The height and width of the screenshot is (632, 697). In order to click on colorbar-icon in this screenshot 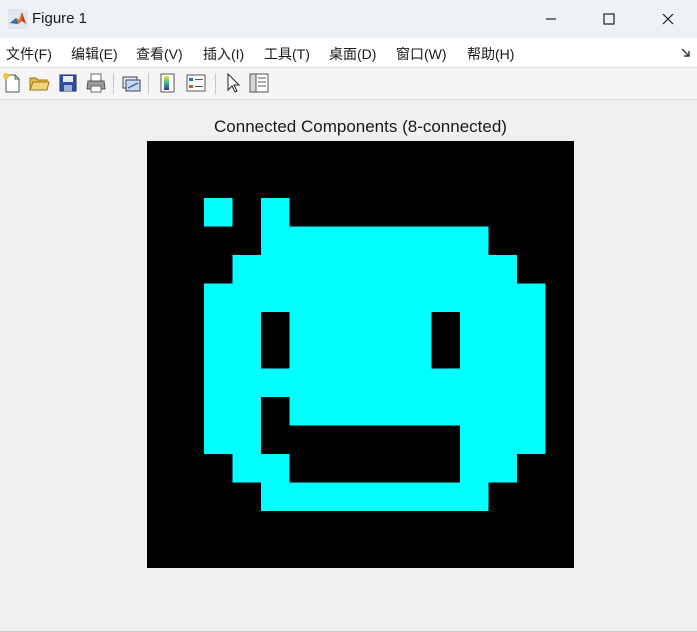, I will do `click(168, 83)`.